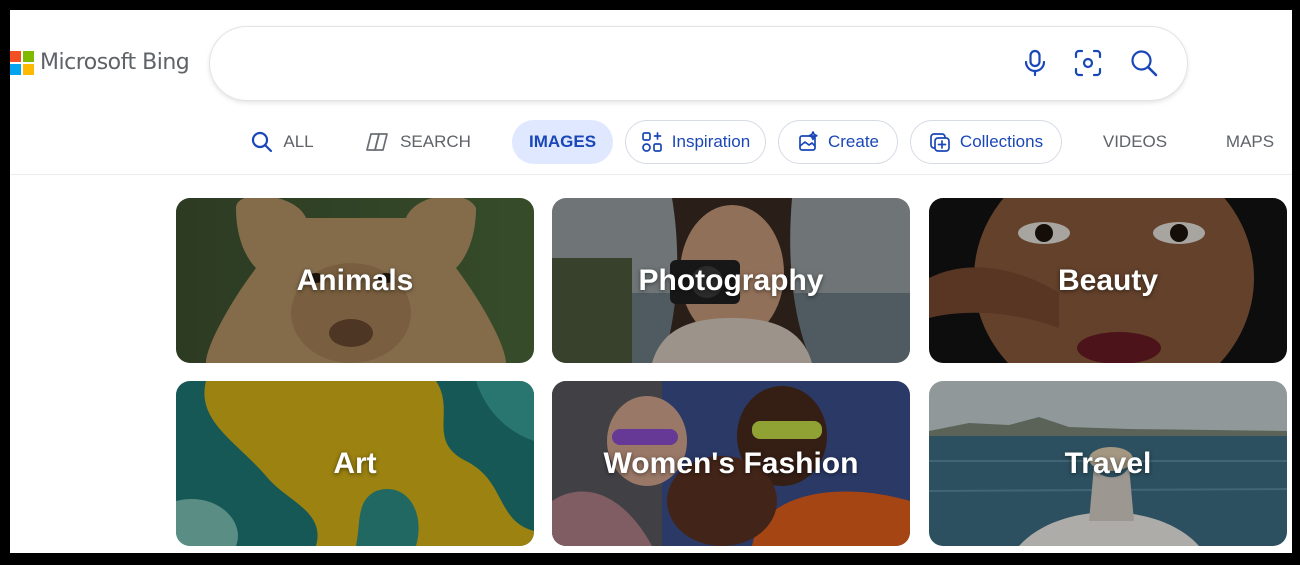 This screenshot has height=565, width=1300. What do you see at coordinates (435, 141) in the screenshot?
I see `tab-label: SEARCH` at bounding box center [435, 141].